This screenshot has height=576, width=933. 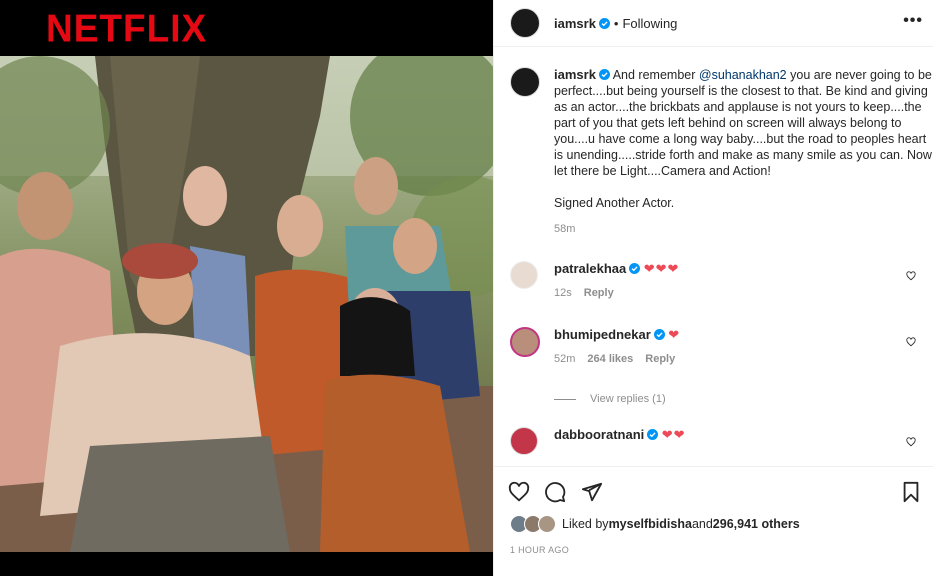 What do you see at coordinates (628, 399) in the screenshot?
I see `view-replies-label: View replies (1)` at bounding box center [628, 399].